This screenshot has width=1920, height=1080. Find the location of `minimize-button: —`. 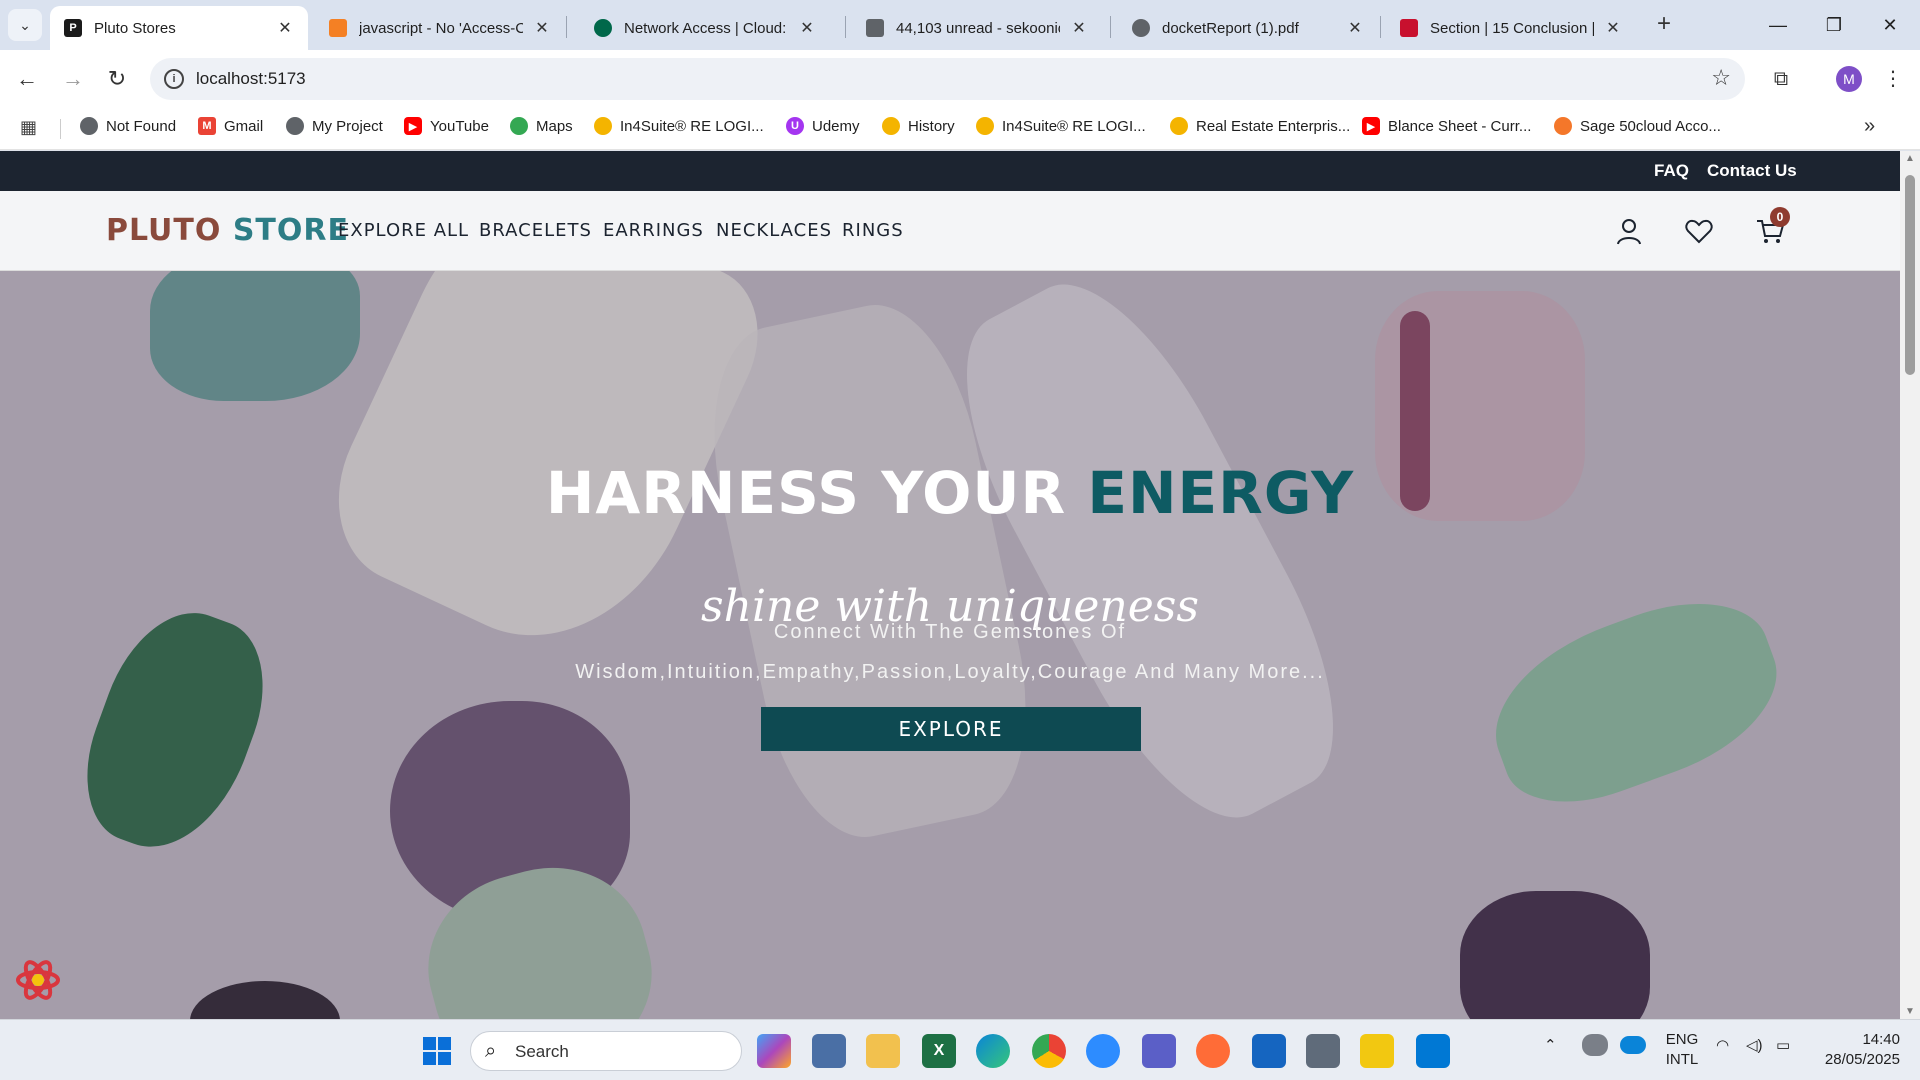

minimize-button: — is located at coordinates (1778, 25).